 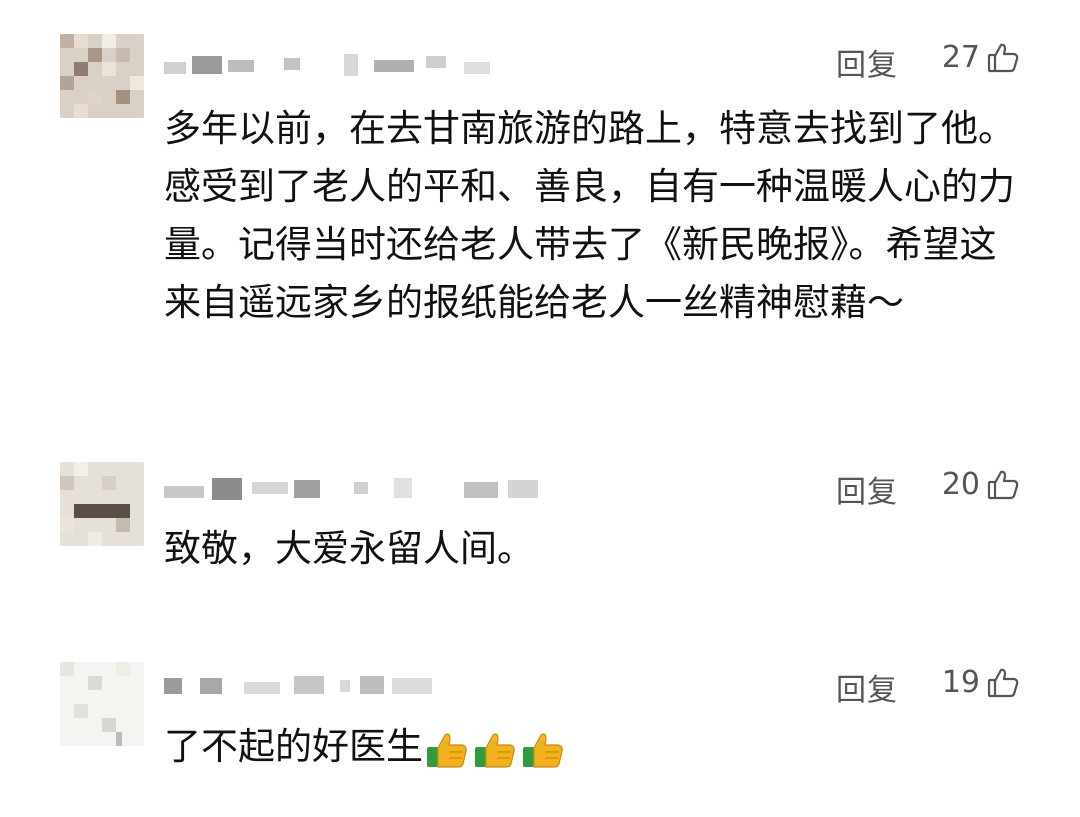 I want to click on comment-body: 了不起的好医生, so click(x=594, y=747).